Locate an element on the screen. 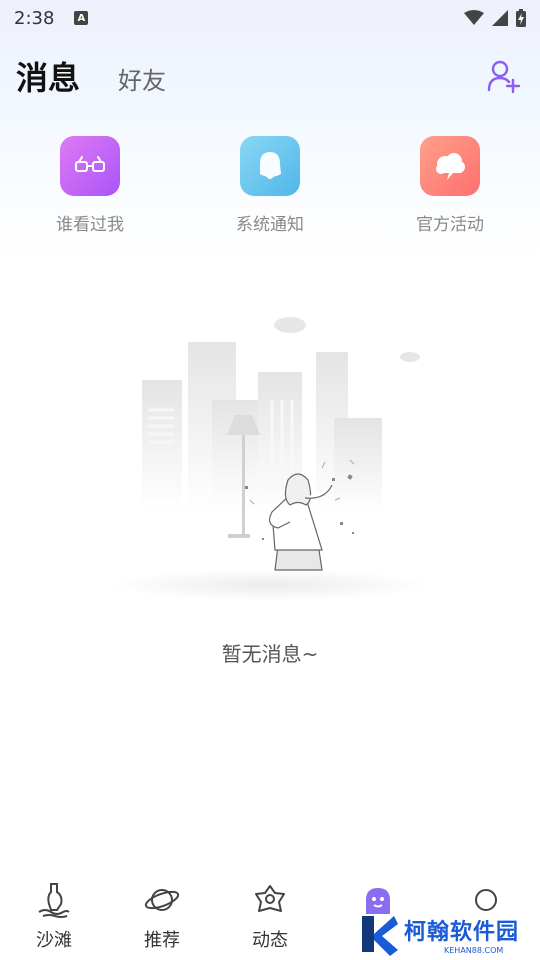  nav-label-beach: 沙滩 is located at coordinates (54, 940).